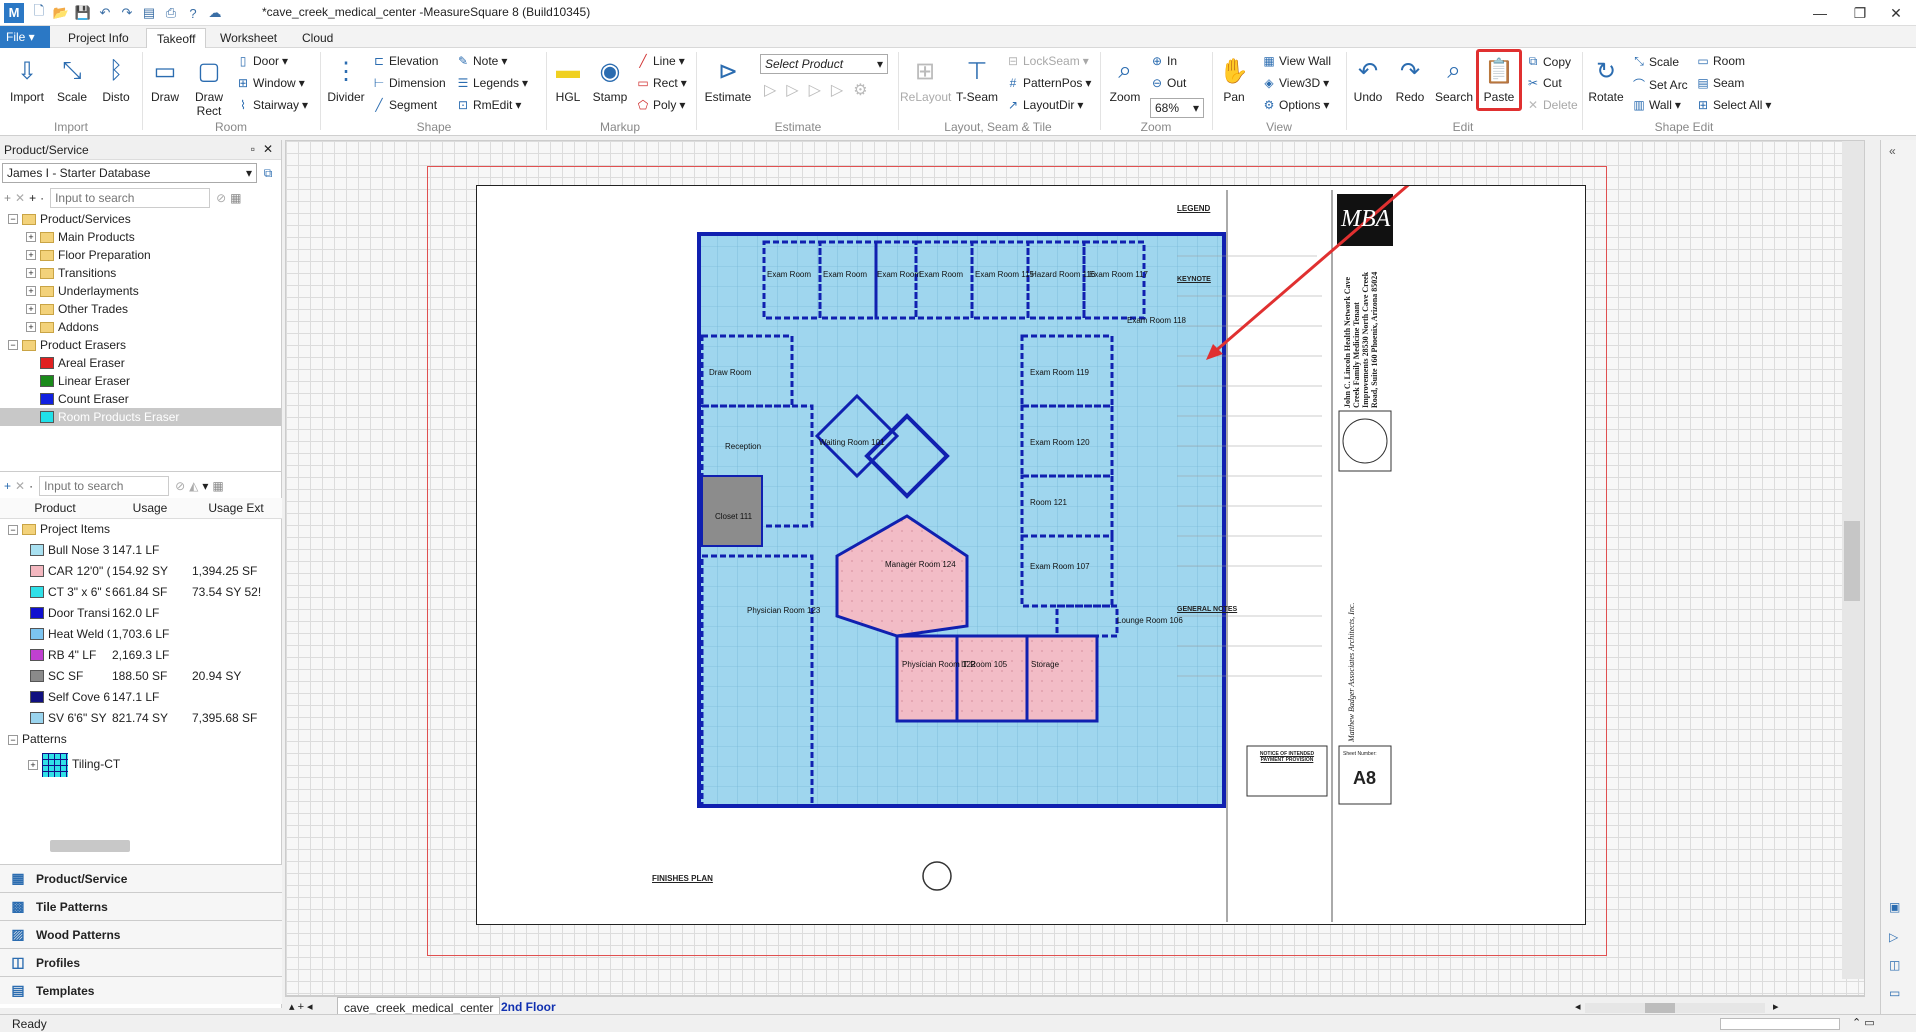 This screenshot has height=1032, width=1916. Describe the element at coordinates (141, 934) in the screenshot. I see `nav-wood-patterns: ▨ Wood Patterns` at that location.